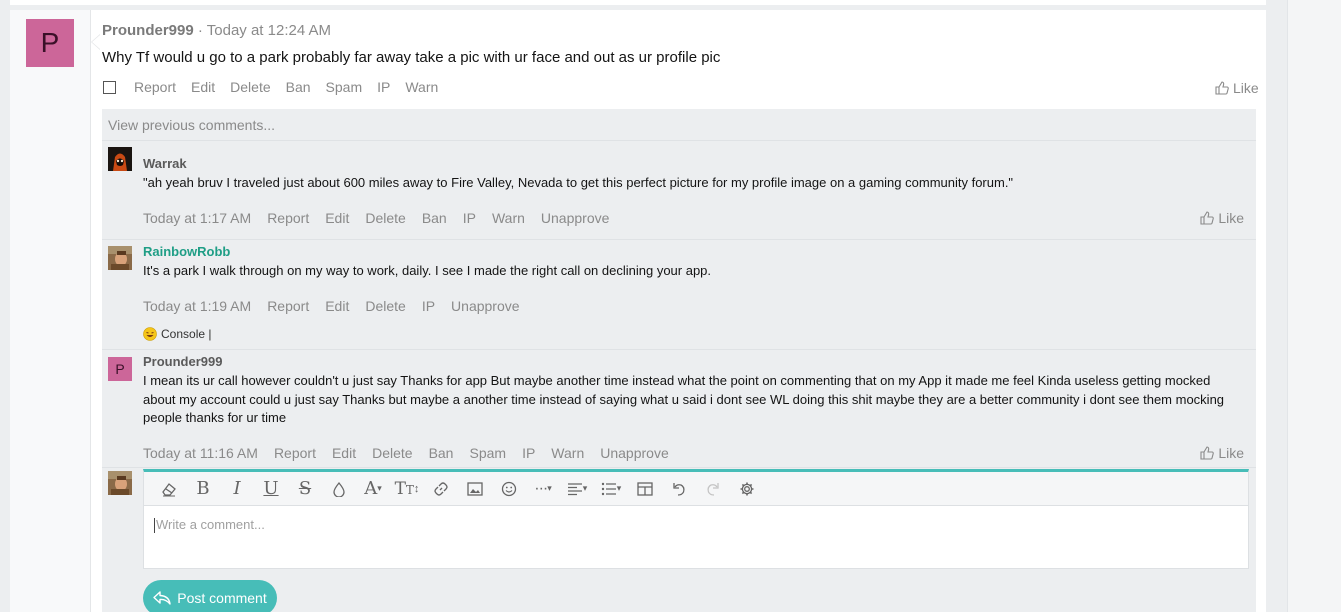 This screenshot has height=612, width=1341. I want to click on post-header: Prounder999 · Today at 12:24 AM, so click(216, 30).